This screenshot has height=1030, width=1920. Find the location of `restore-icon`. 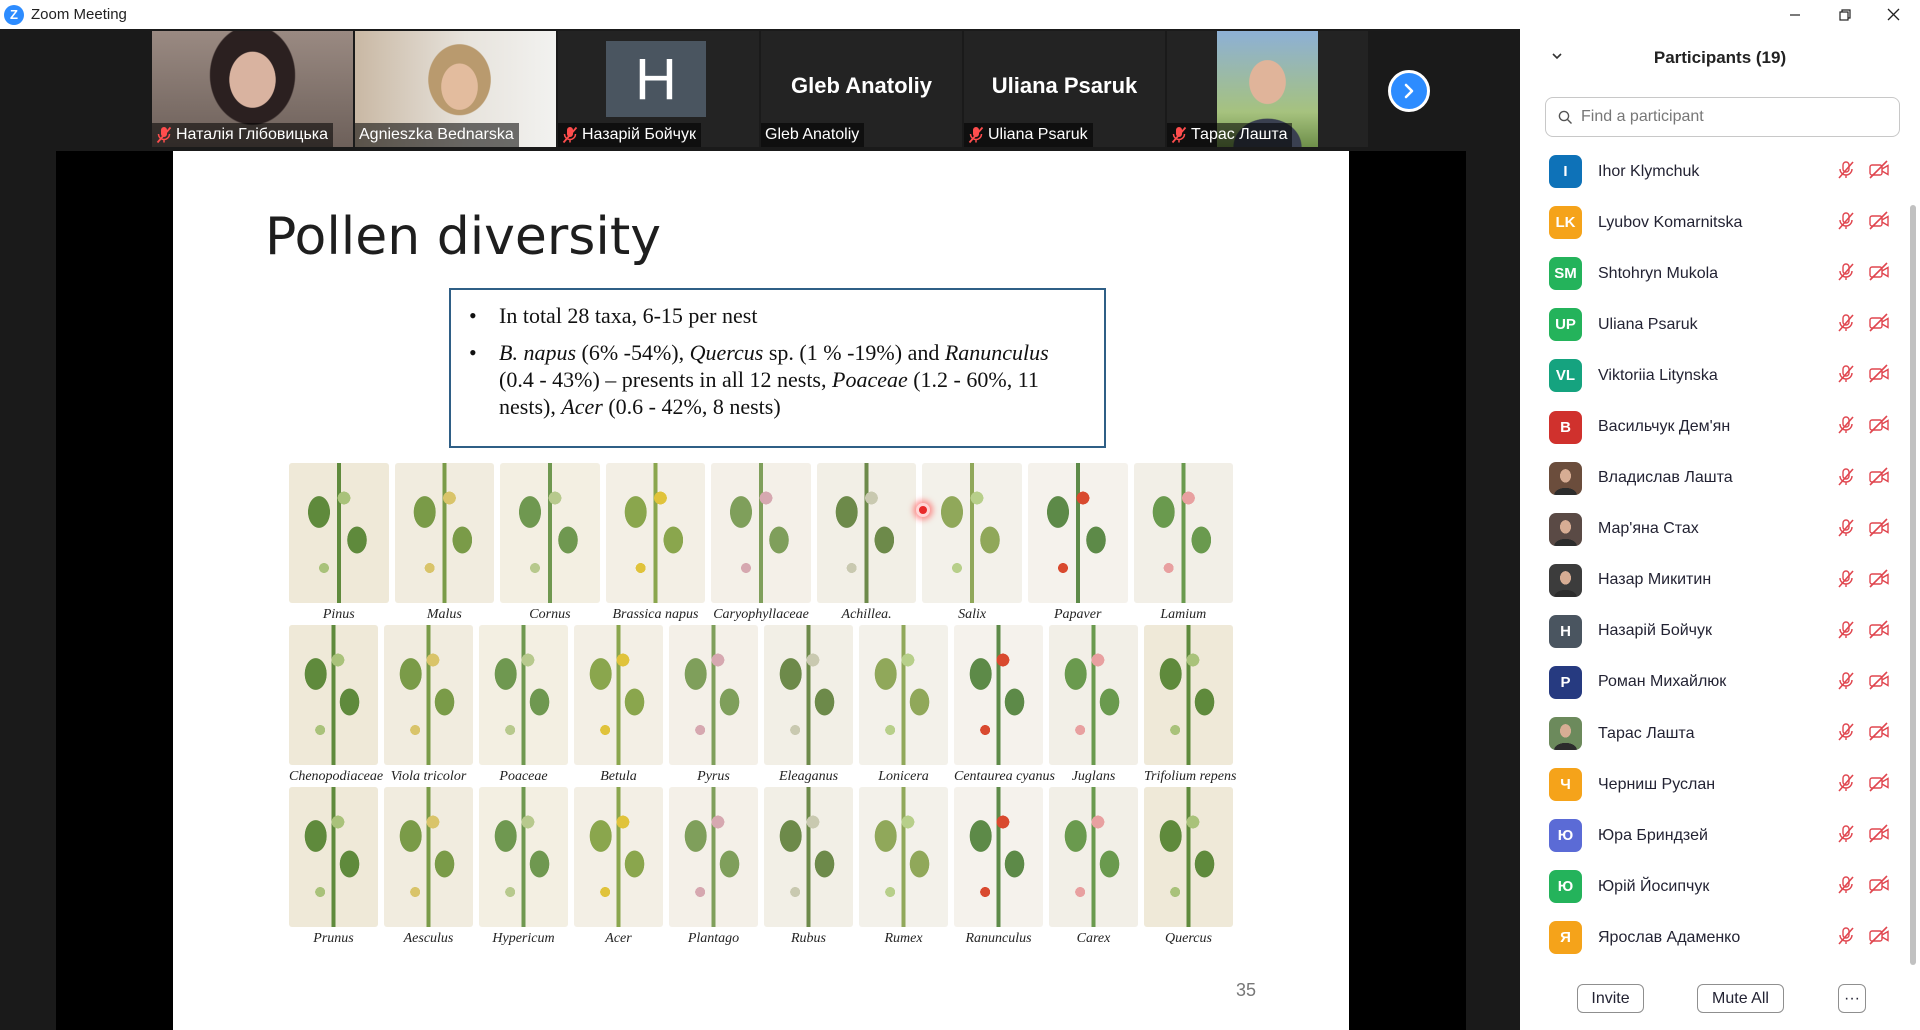

restore-icon is located at coordinates (1845, 14).